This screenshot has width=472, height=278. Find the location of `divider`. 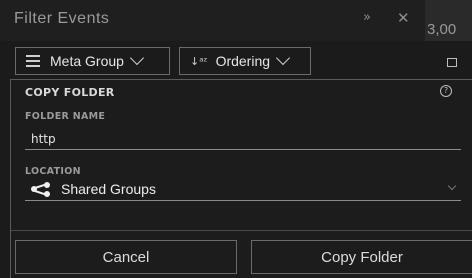

divider is located at coordinates (241, 230).